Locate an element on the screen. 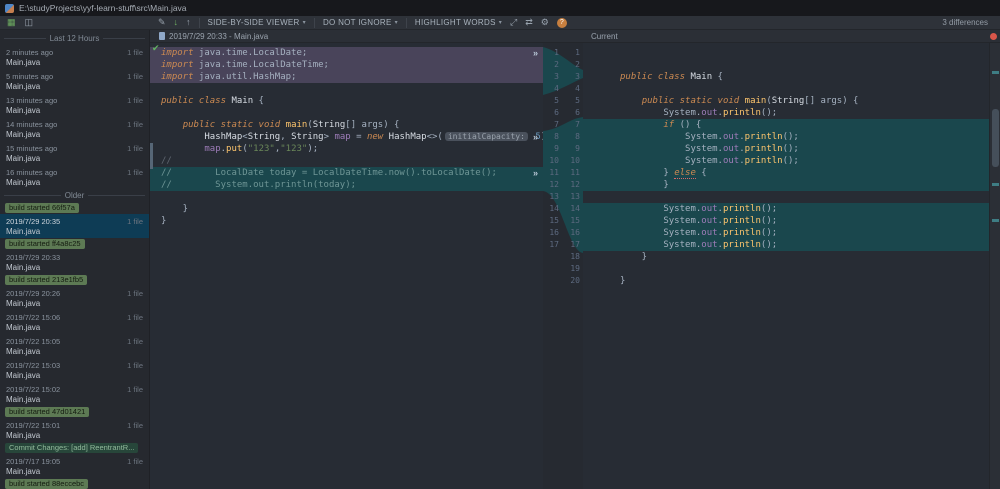  code-token: HashMap is located at coordinates (407, 137).